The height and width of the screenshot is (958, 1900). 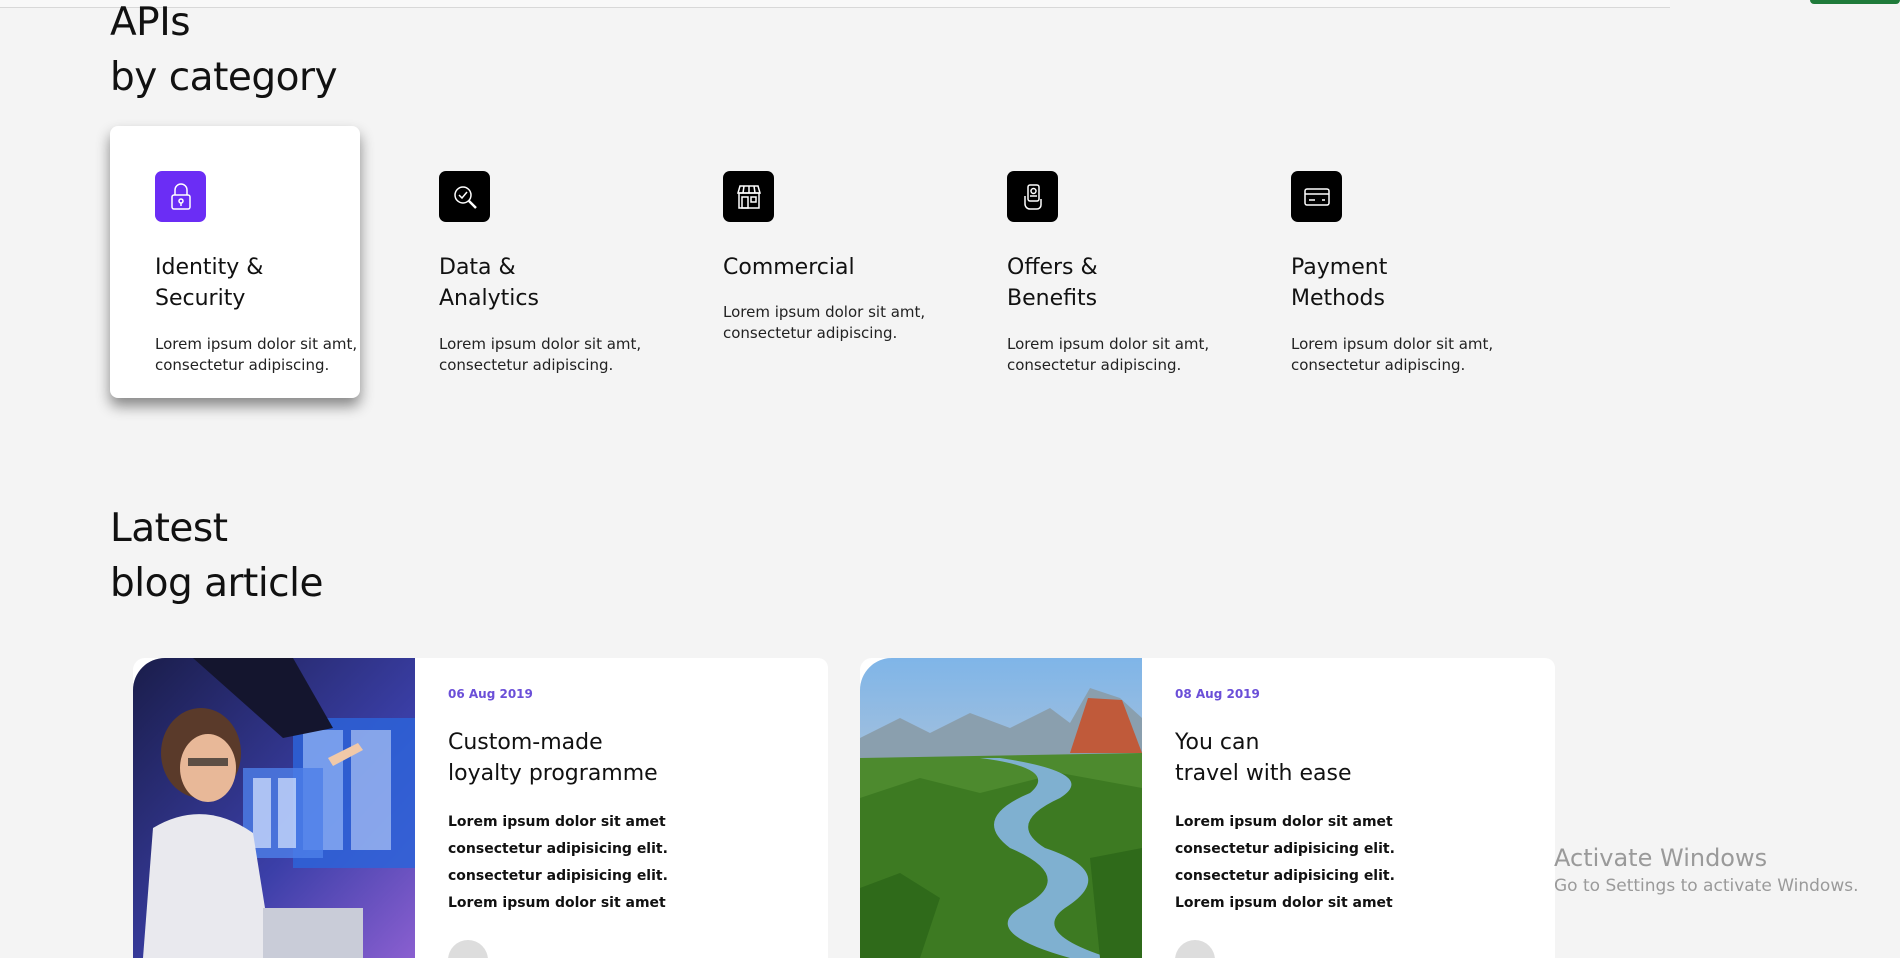 I want to click on category-title: Data & Analytics, so click(x=534, y=283).